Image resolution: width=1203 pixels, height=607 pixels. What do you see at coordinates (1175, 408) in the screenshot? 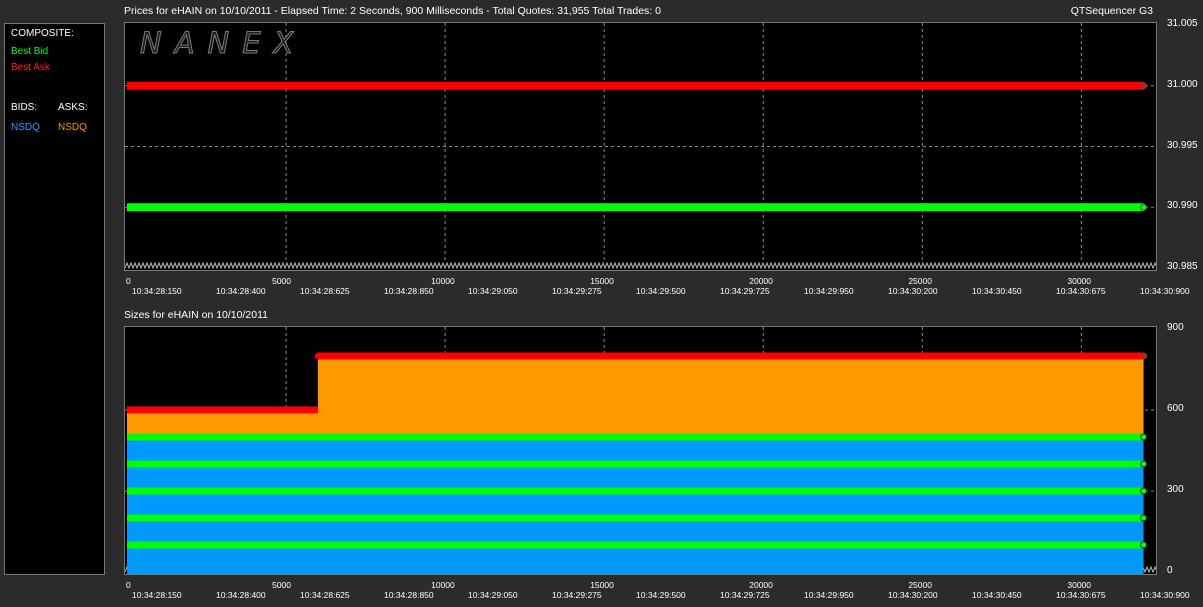
I see `y-tick-label: 600` at bounding box center [1175, 408].